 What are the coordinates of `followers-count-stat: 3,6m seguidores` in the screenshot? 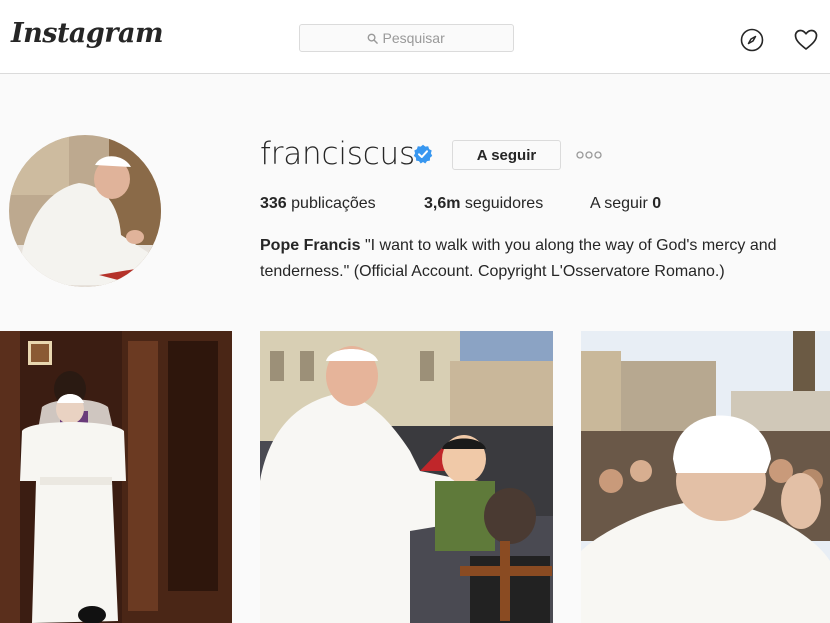 It's located at (483, 204).